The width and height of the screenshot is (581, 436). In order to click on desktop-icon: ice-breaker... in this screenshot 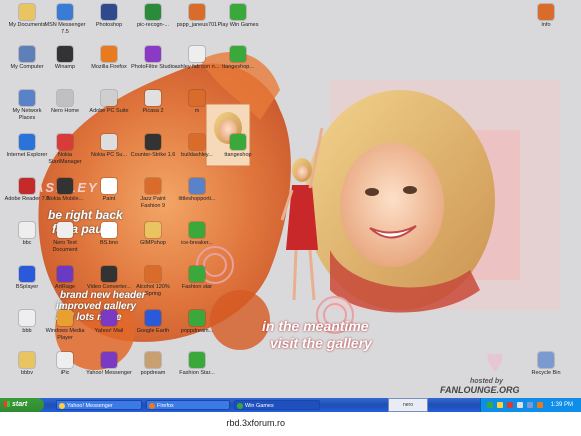, I will do `click(197, 234)`.